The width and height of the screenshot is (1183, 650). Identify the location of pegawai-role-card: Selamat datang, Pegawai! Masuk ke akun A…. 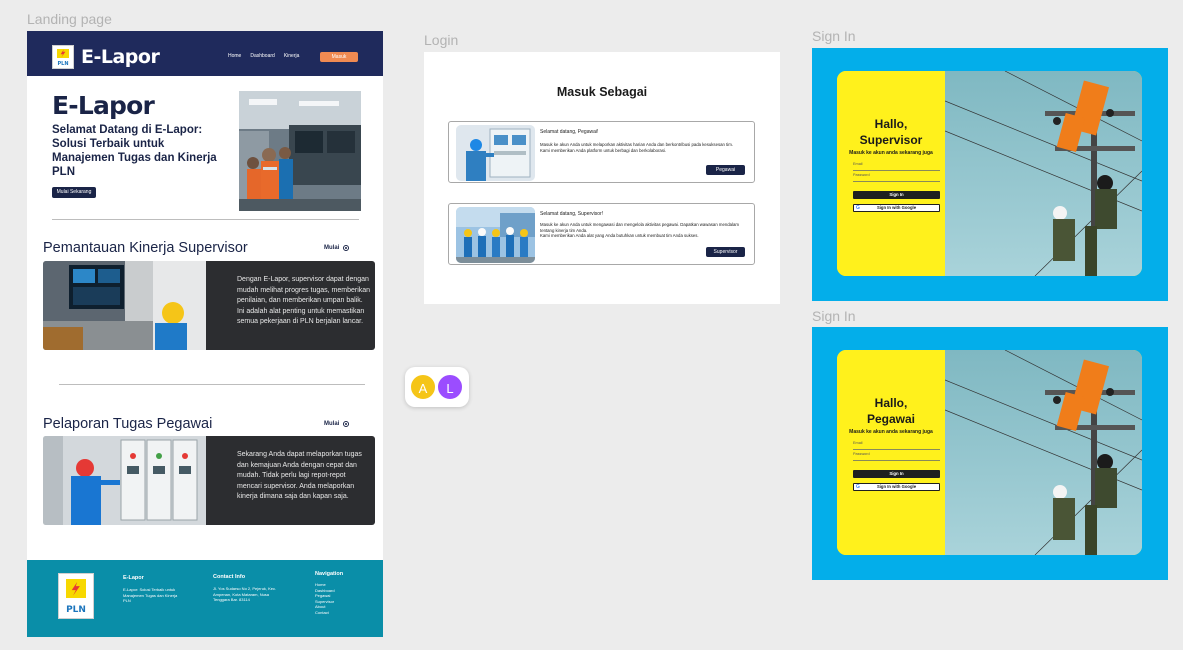
(601, 152).